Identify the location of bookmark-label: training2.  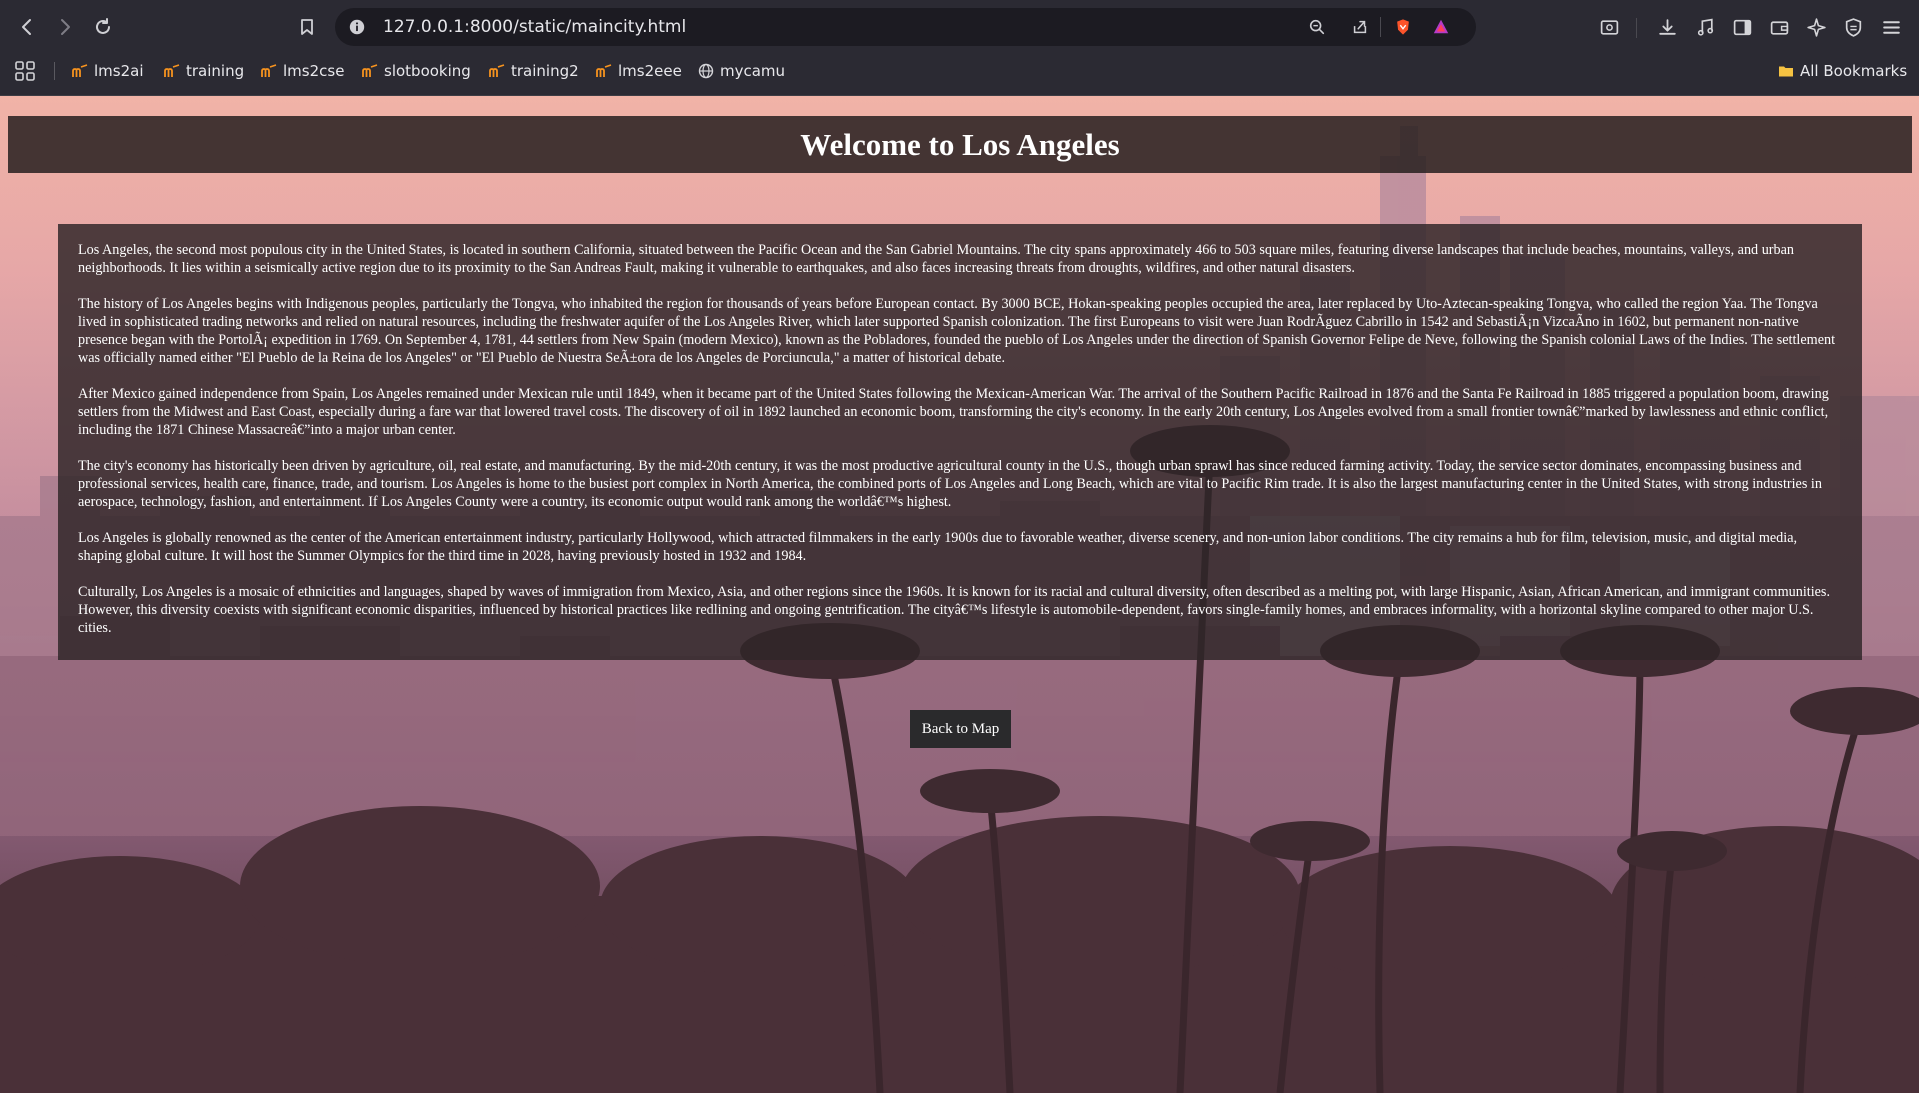
(545, 71).